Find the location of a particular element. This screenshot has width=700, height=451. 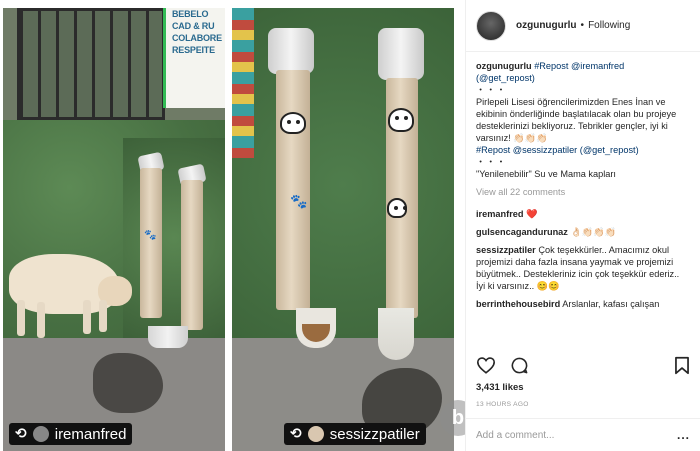

caption-mention: (@get_repost) is located at coordinates (505, 78).